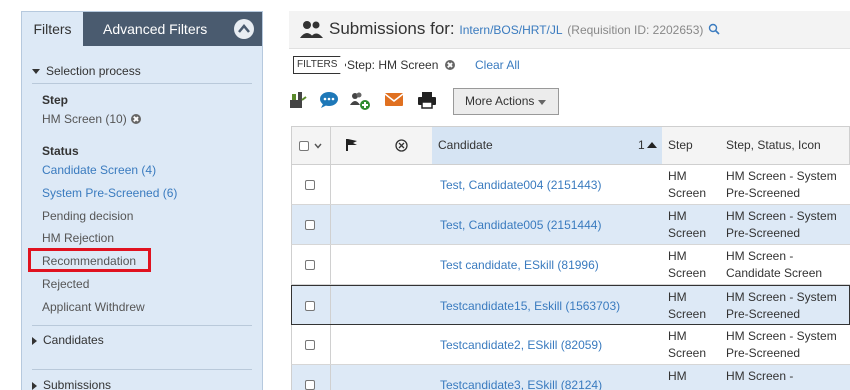 The height and width of the screenshot is (390, 850). I want to click on candidate-link: Testcandidate3, ESkill (82124), so click(521, 384).